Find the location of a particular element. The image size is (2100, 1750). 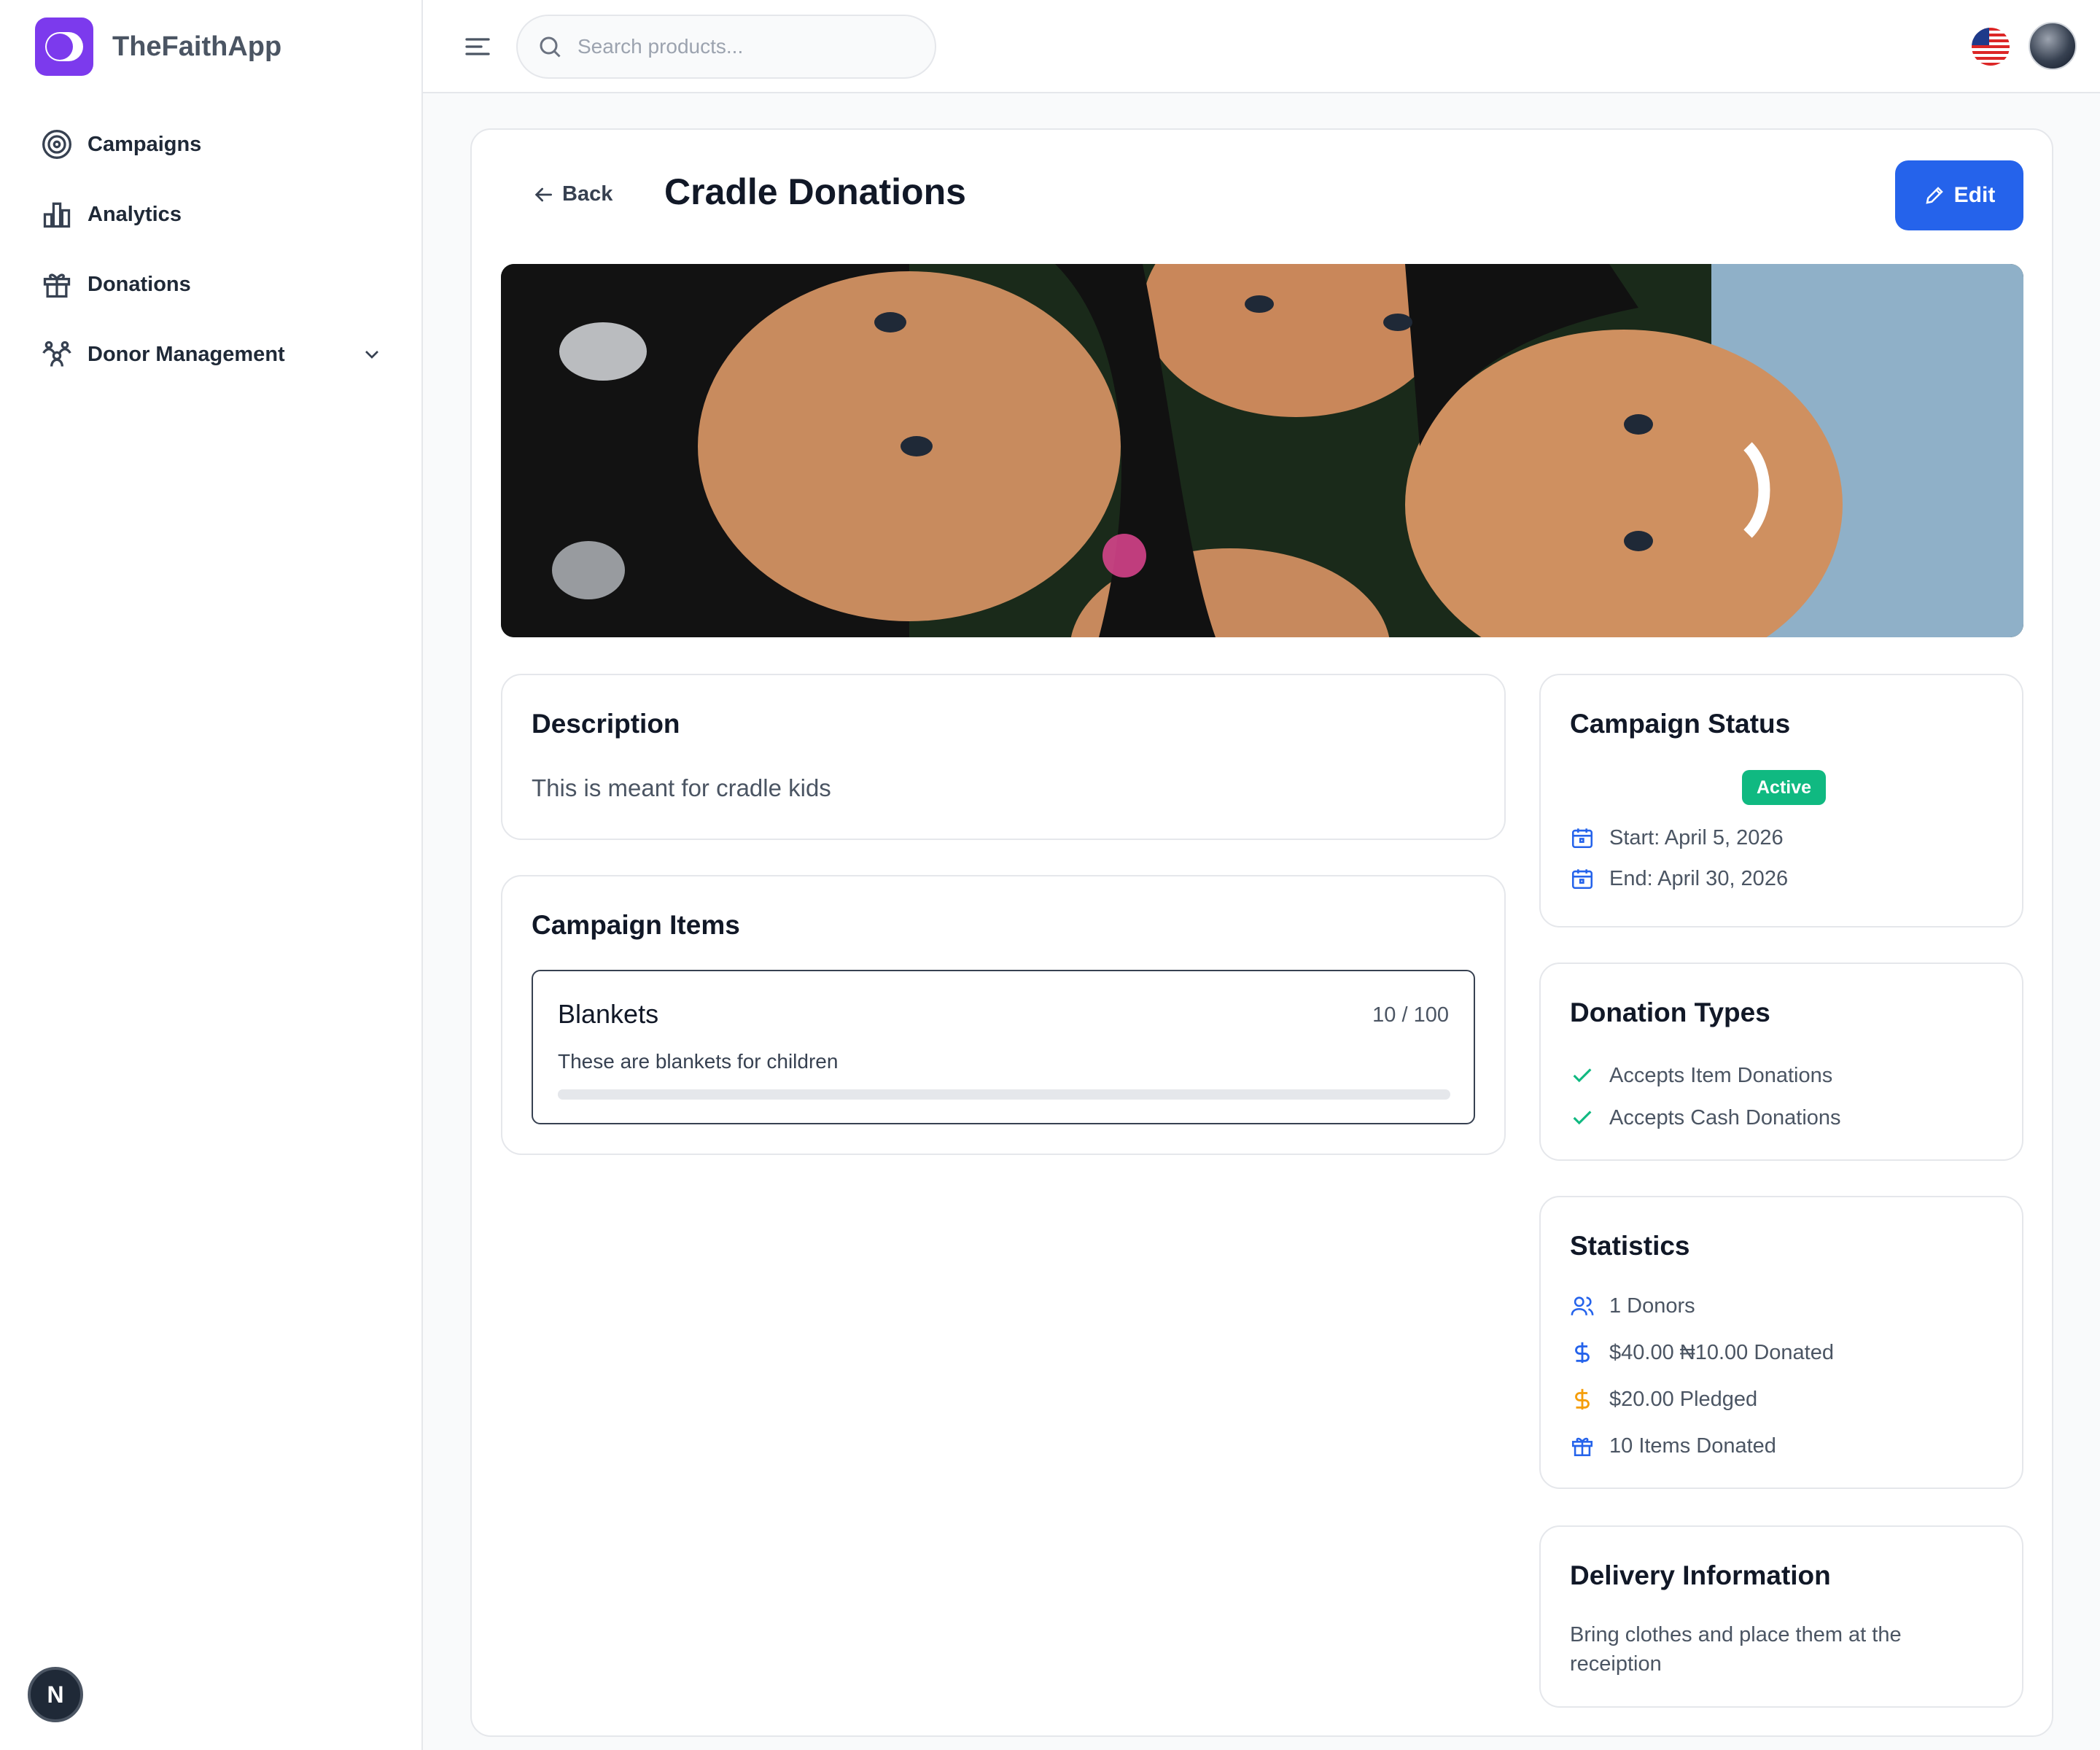

sidebar-item-label: Campaigns is located at coordinates (145, 144).